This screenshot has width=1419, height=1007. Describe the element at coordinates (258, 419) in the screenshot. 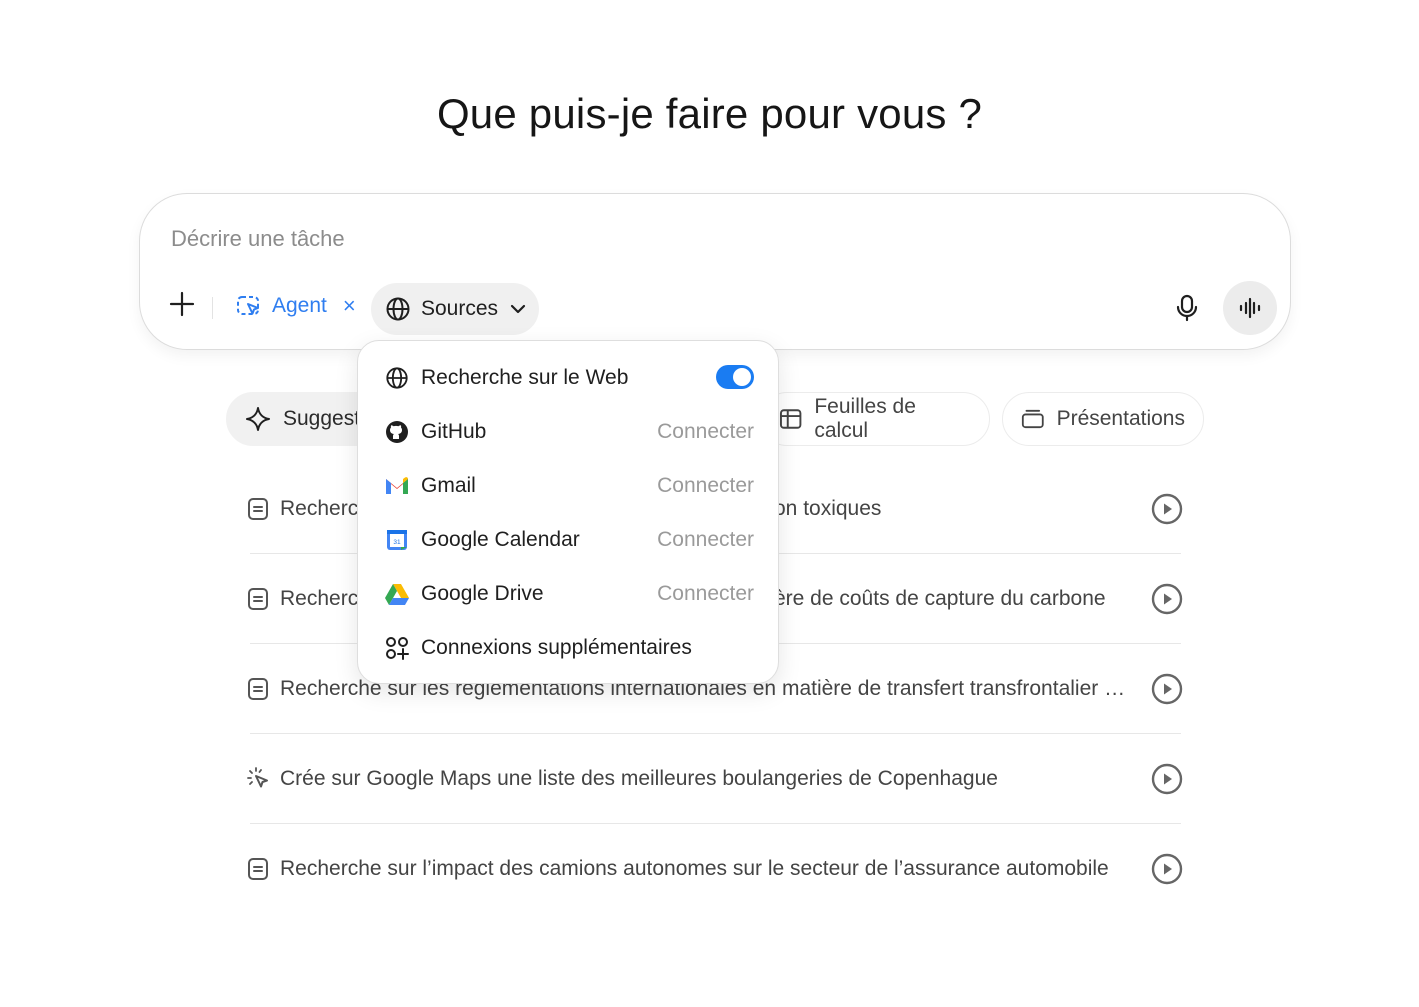

I see `sparkle-icon` at that location.